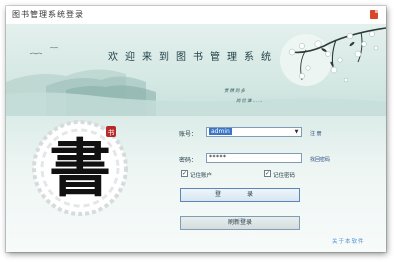  Describe the element at coordinates (296, 132) in the screenshot. I see `chevron-down-icon: ▼` at that location.